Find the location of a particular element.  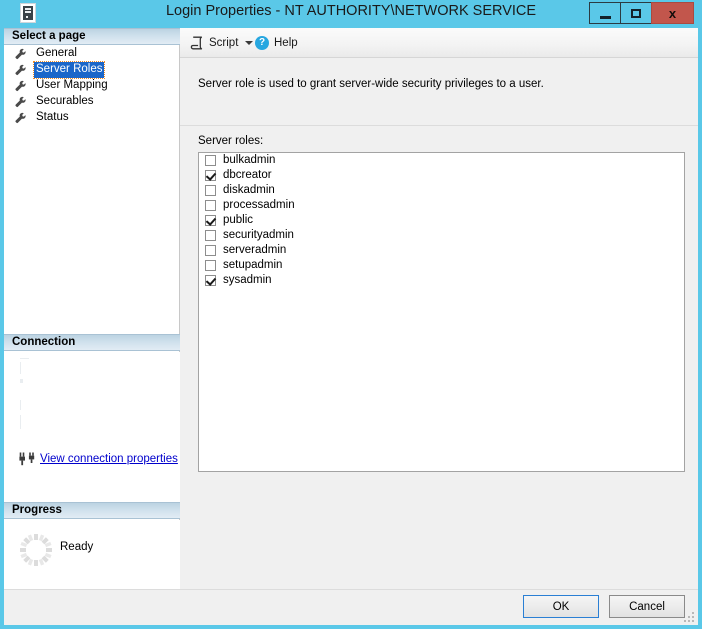

server-roles-label: Server roles: is located at coordinates (231, 141).